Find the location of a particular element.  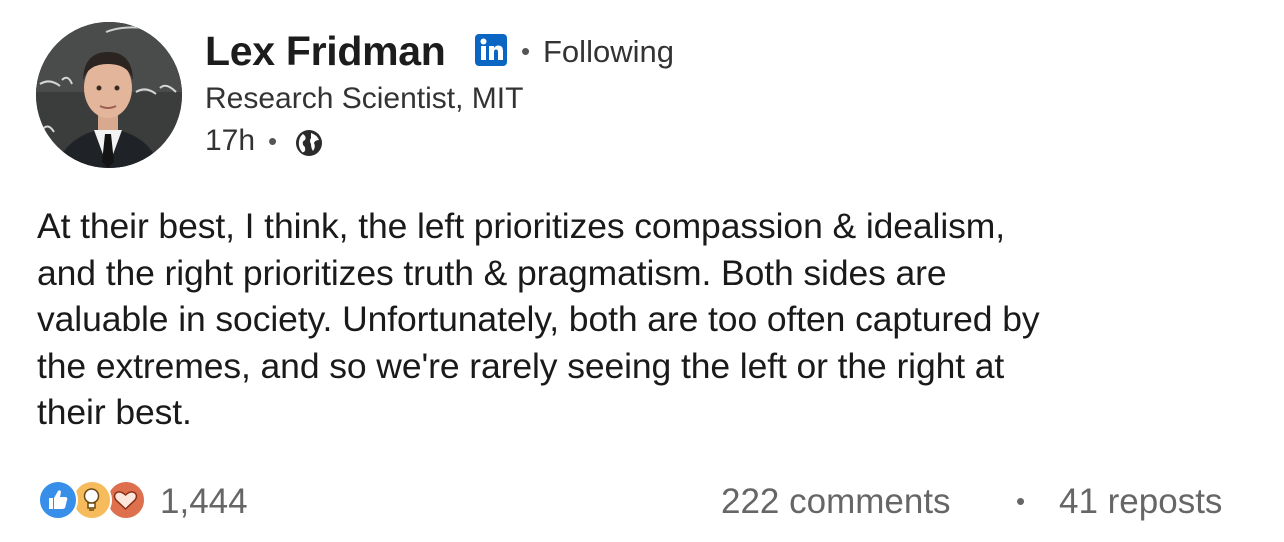

love-icon is located at coordinates (126, 500).